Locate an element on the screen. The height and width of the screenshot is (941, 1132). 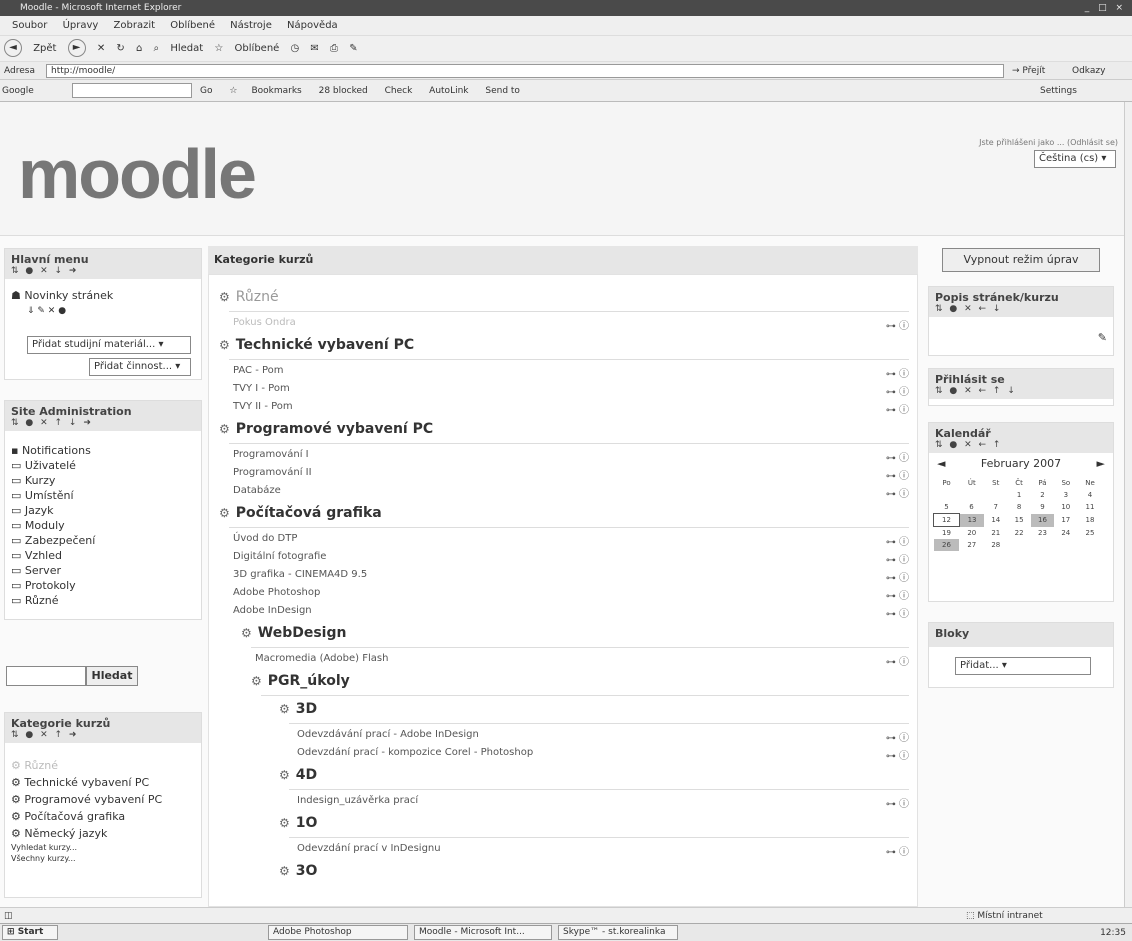
admin-item-users: ▭ Uživatelé is located at coordinates (103, 465).